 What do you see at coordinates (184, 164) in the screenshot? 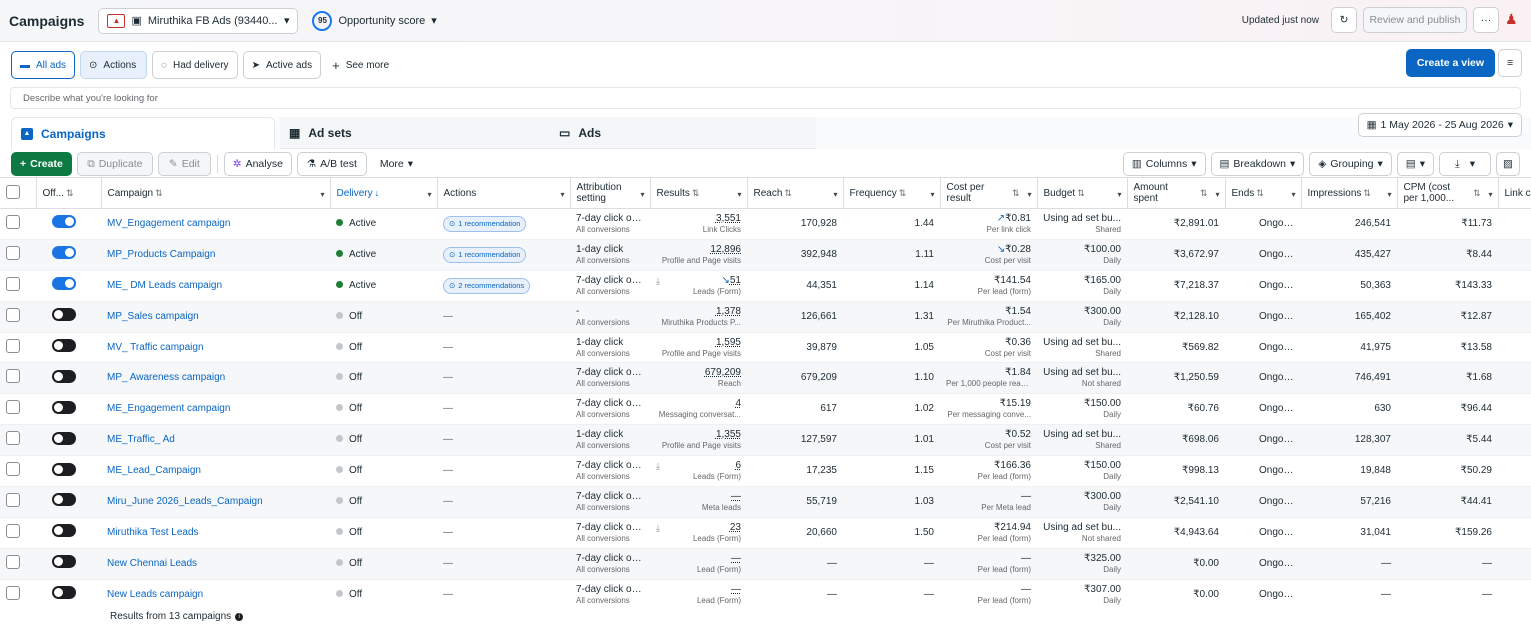
I see `edit-button: ✎ Edit` at bounding box center [184, 164].